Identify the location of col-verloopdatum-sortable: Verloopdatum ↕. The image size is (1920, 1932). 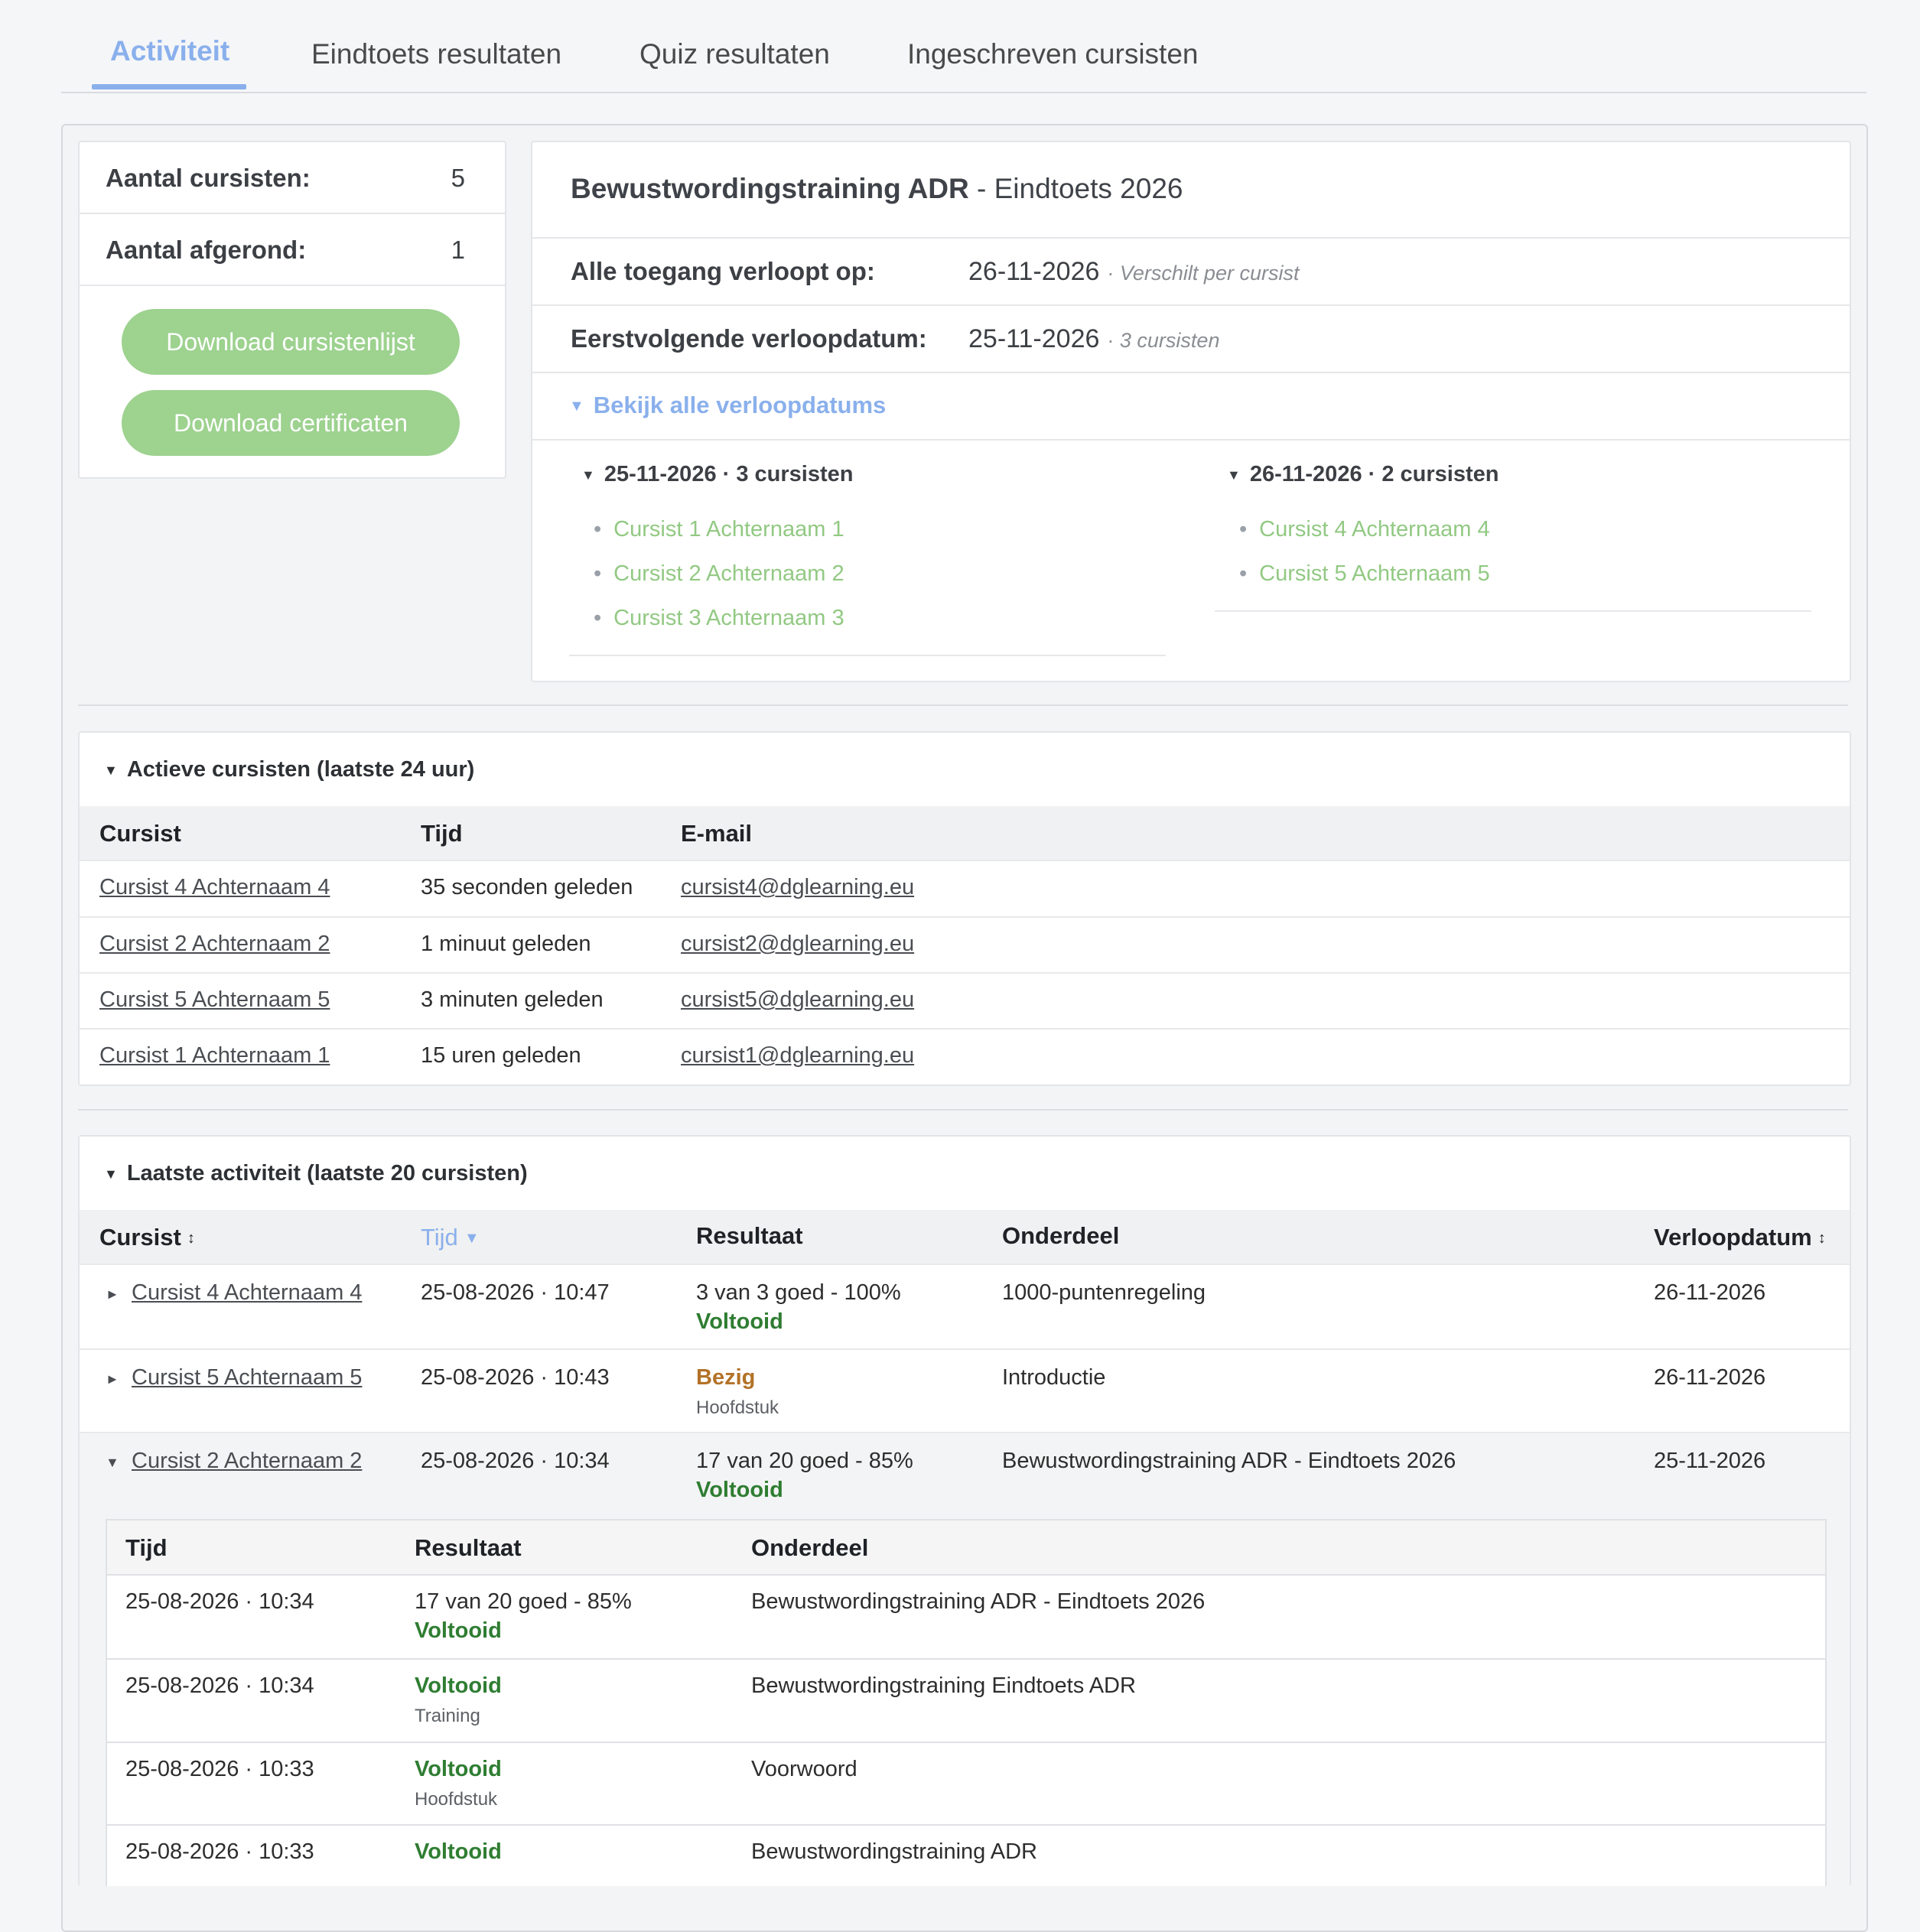
(1740, 1237).